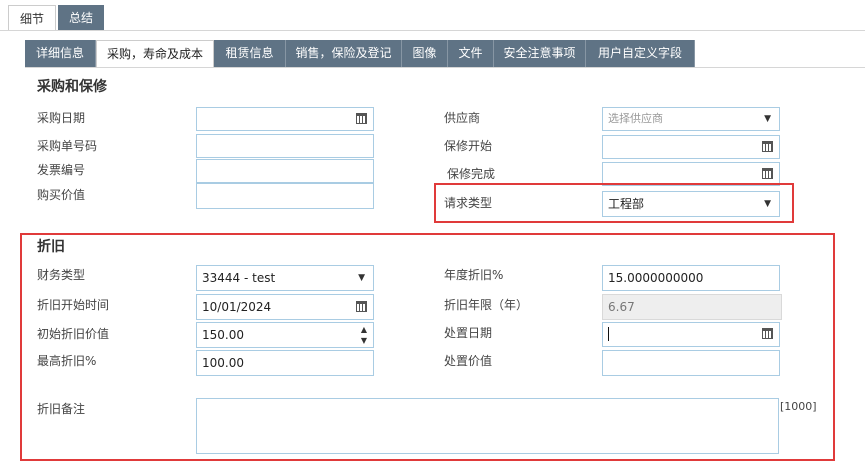 The width and height of the screenshot is (865, 467). I want to click on tab-label: 图像, so click(424, 53).